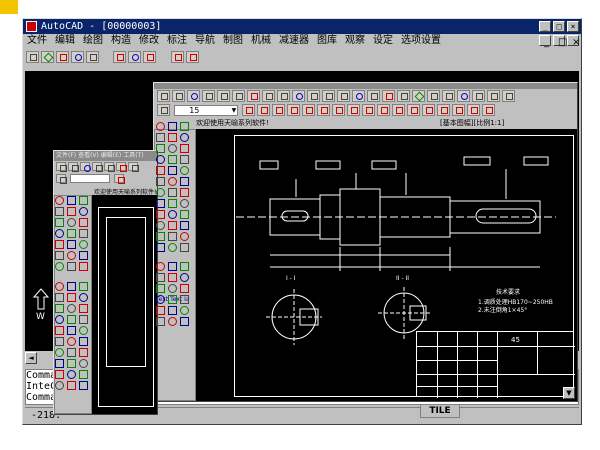  Describe the element at coordinates (298, 96) in the screenshot. I see `aerial-icon` at that location.